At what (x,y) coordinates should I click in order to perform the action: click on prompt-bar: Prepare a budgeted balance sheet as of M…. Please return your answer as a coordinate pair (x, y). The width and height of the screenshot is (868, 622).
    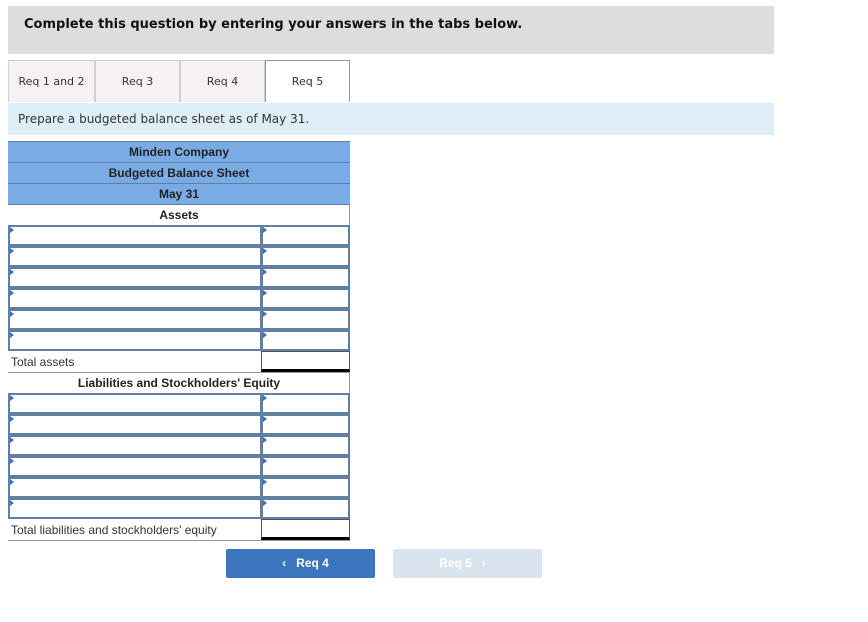
    Looking at the image, I should click on (391, 119).